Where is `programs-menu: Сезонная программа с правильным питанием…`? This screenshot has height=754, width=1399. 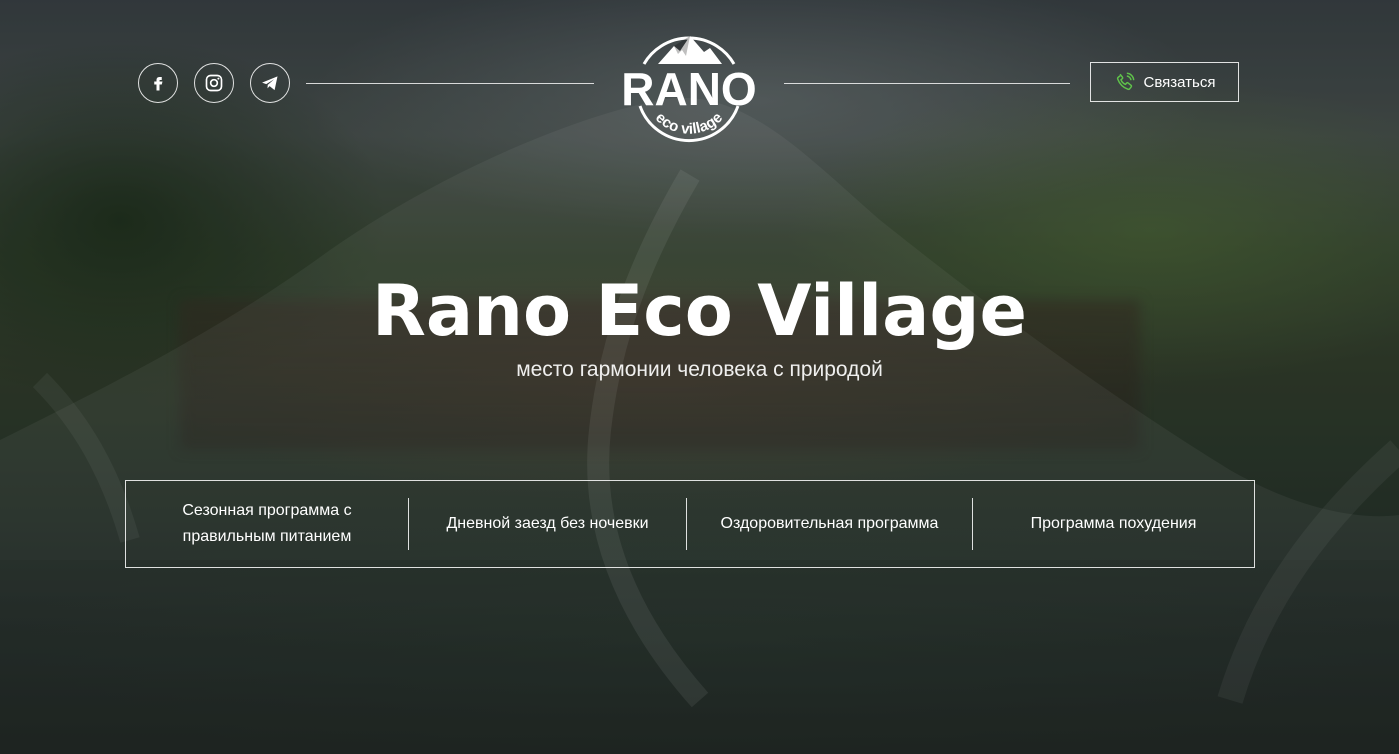
programs-menu: Сезонная программа с правильным питанием… is located at coordinates (690, 524).